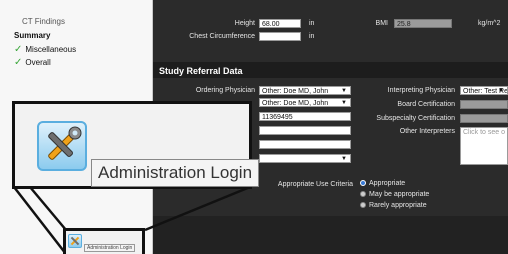 This screenshot has height=254, width=508. Describe the element at coordinates (312, 23) in the screenshot. I see `height-unit: in` at that location.